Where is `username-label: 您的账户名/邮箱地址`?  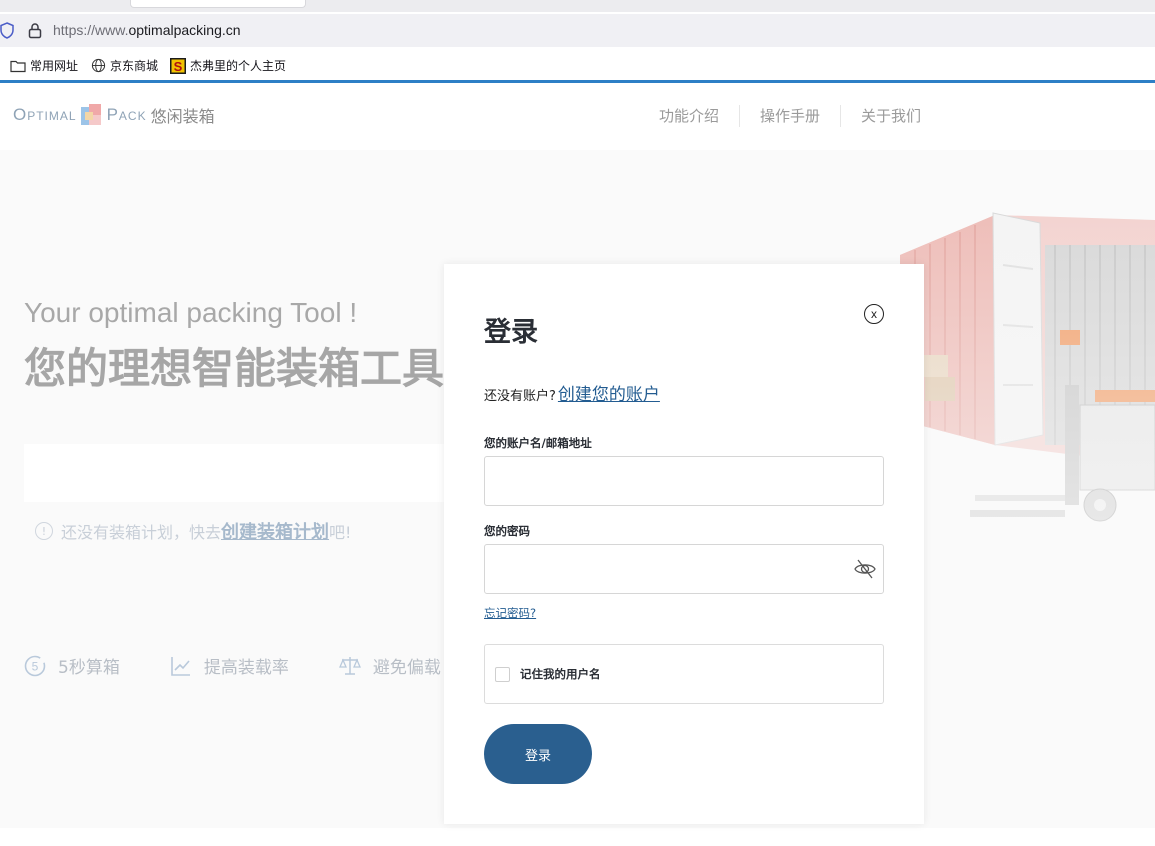 username-label: 您的账户名/邮箱地址 is located at coordinates (538, 443).